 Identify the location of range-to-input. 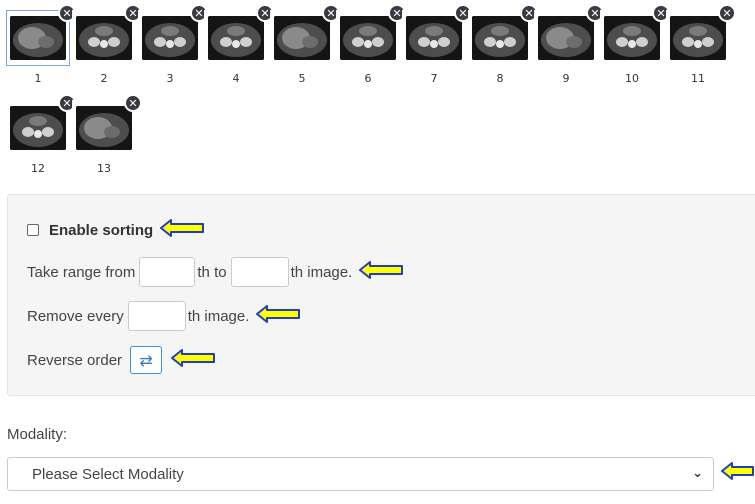
(259, 272).